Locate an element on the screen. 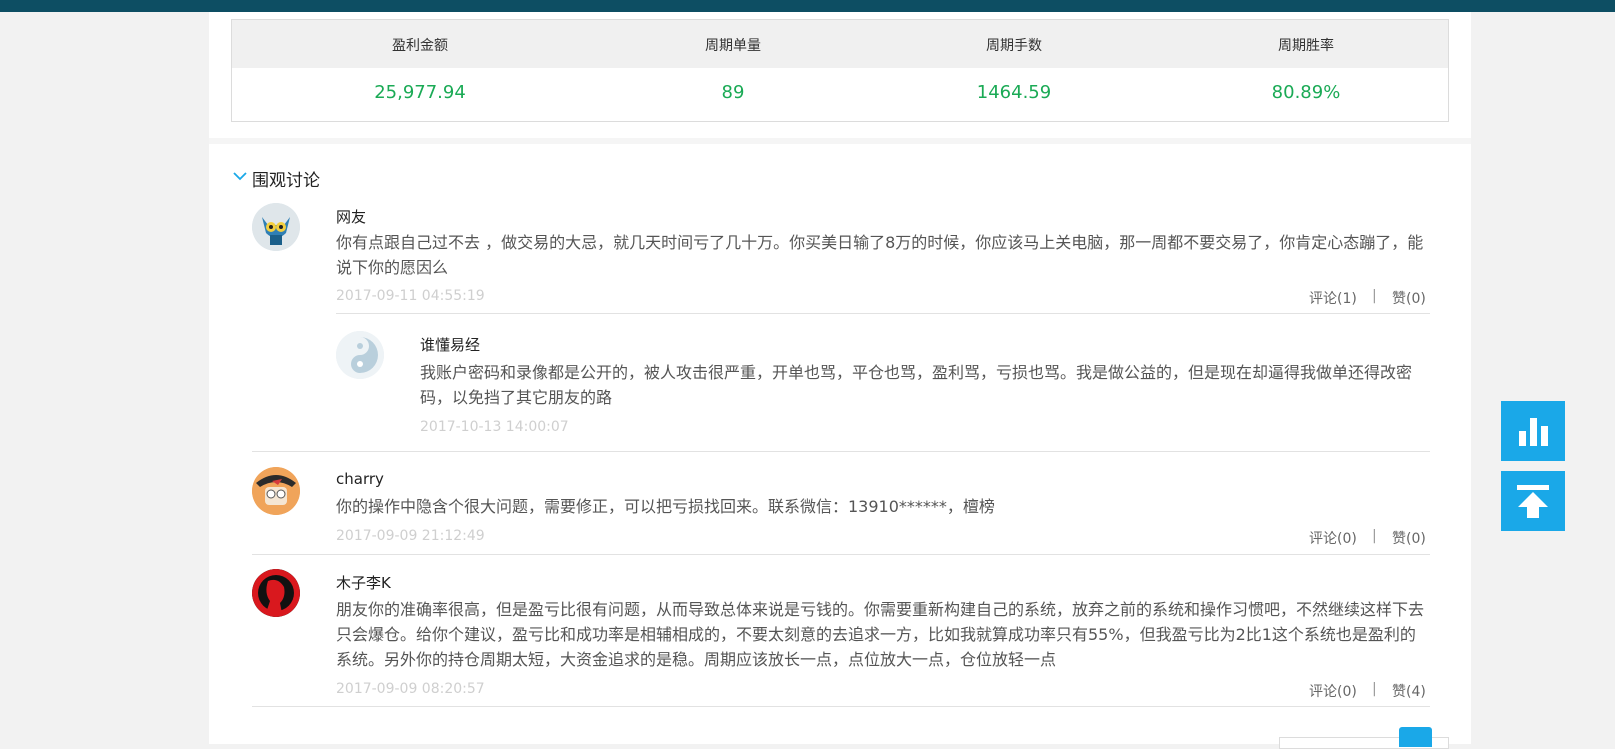  yin-yang-avatar-icon is located at coordinates (360, 355).